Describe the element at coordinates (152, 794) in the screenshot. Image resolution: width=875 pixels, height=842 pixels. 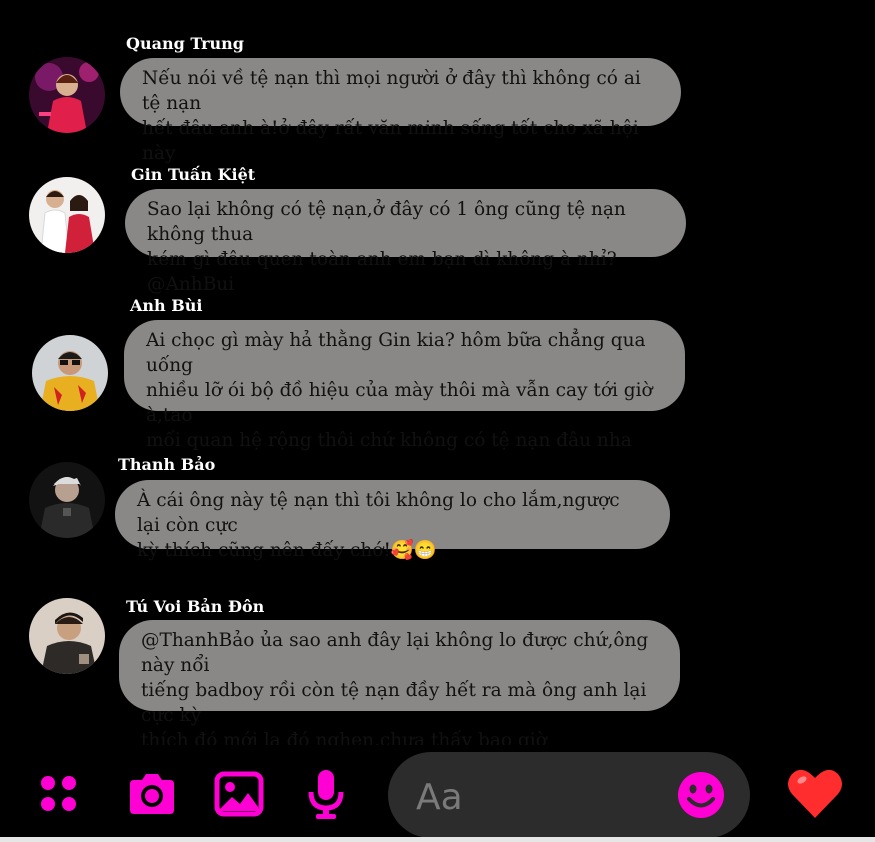
I see `camera-icon` at that location.